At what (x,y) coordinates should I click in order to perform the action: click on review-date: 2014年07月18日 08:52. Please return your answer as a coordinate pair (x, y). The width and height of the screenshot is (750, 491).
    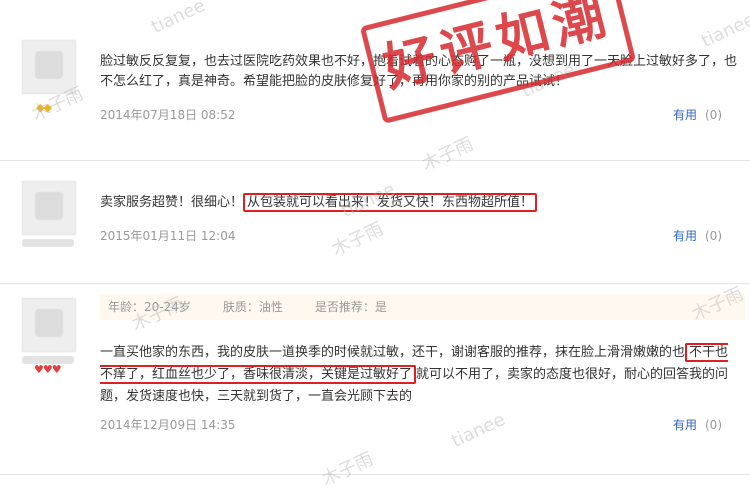
    Looking at the image, I should click on (168, 115).